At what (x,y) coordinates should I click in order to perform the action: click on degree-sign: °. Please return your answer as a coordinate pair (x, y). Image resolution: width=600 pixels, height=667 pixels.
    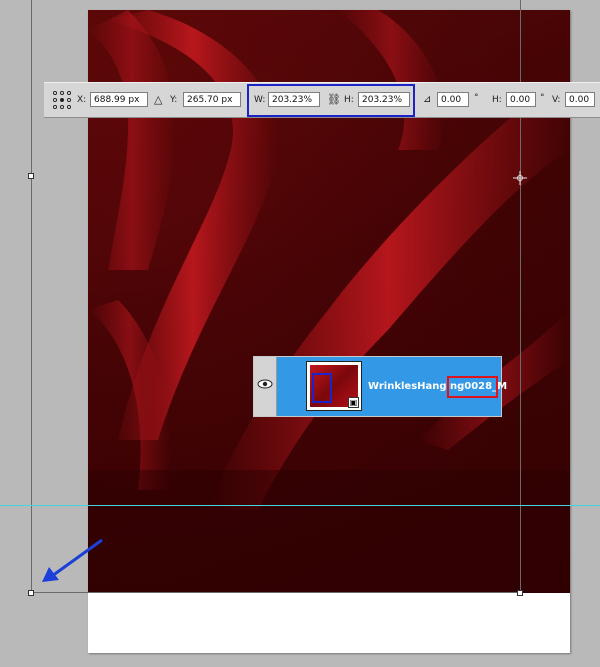
    Looking at the image, I should click on (476, 98).